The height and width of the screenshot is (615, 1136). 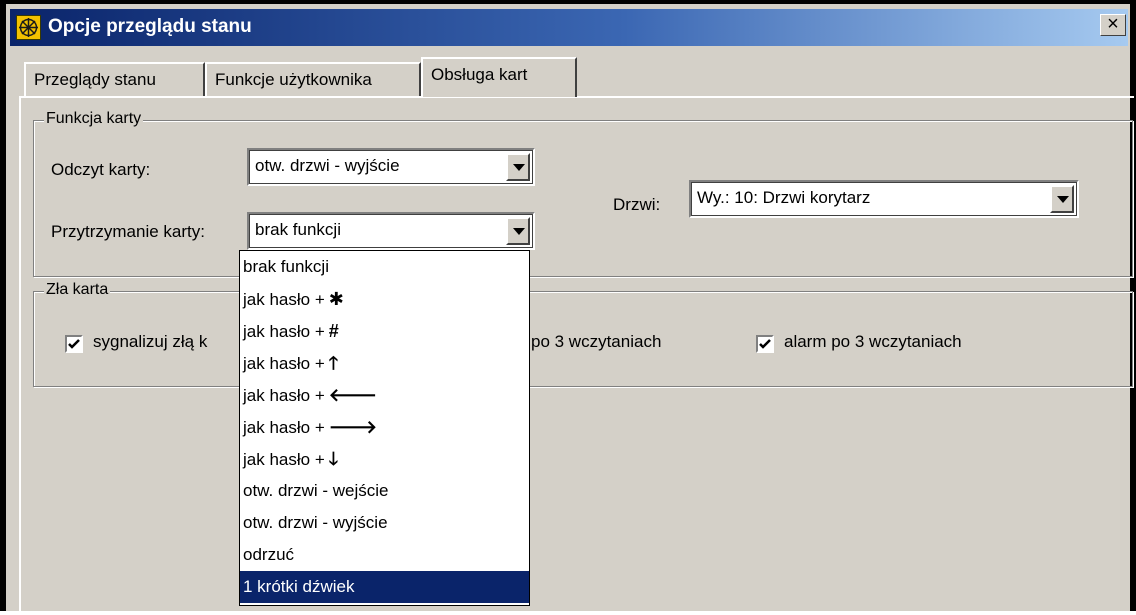 What do you see at coordinates (384, 555) in the screenshot?
I see `list-item: odrzuć` at bounding box center [384, 555].